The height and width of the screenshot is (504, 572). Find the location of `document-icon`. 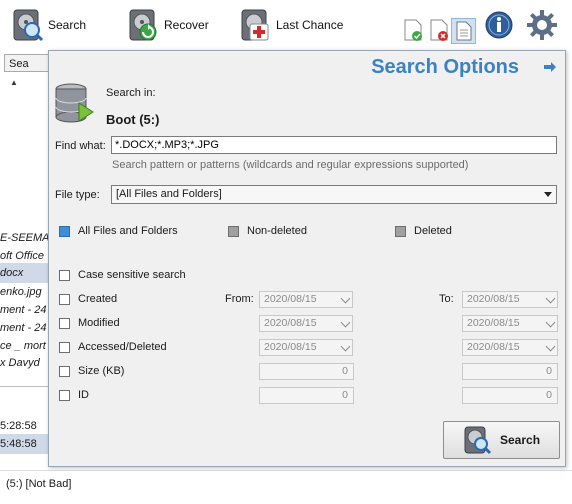

document-icon is located at coordinates (464, 31).